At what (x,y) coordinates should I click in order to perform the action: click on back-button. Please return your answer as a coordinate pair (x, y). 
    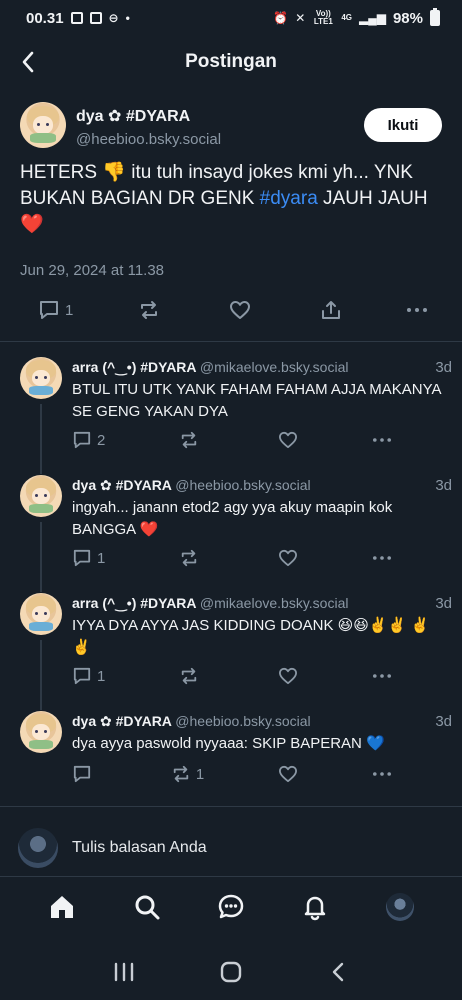
    Looking at the image, I should click on (28, 62).